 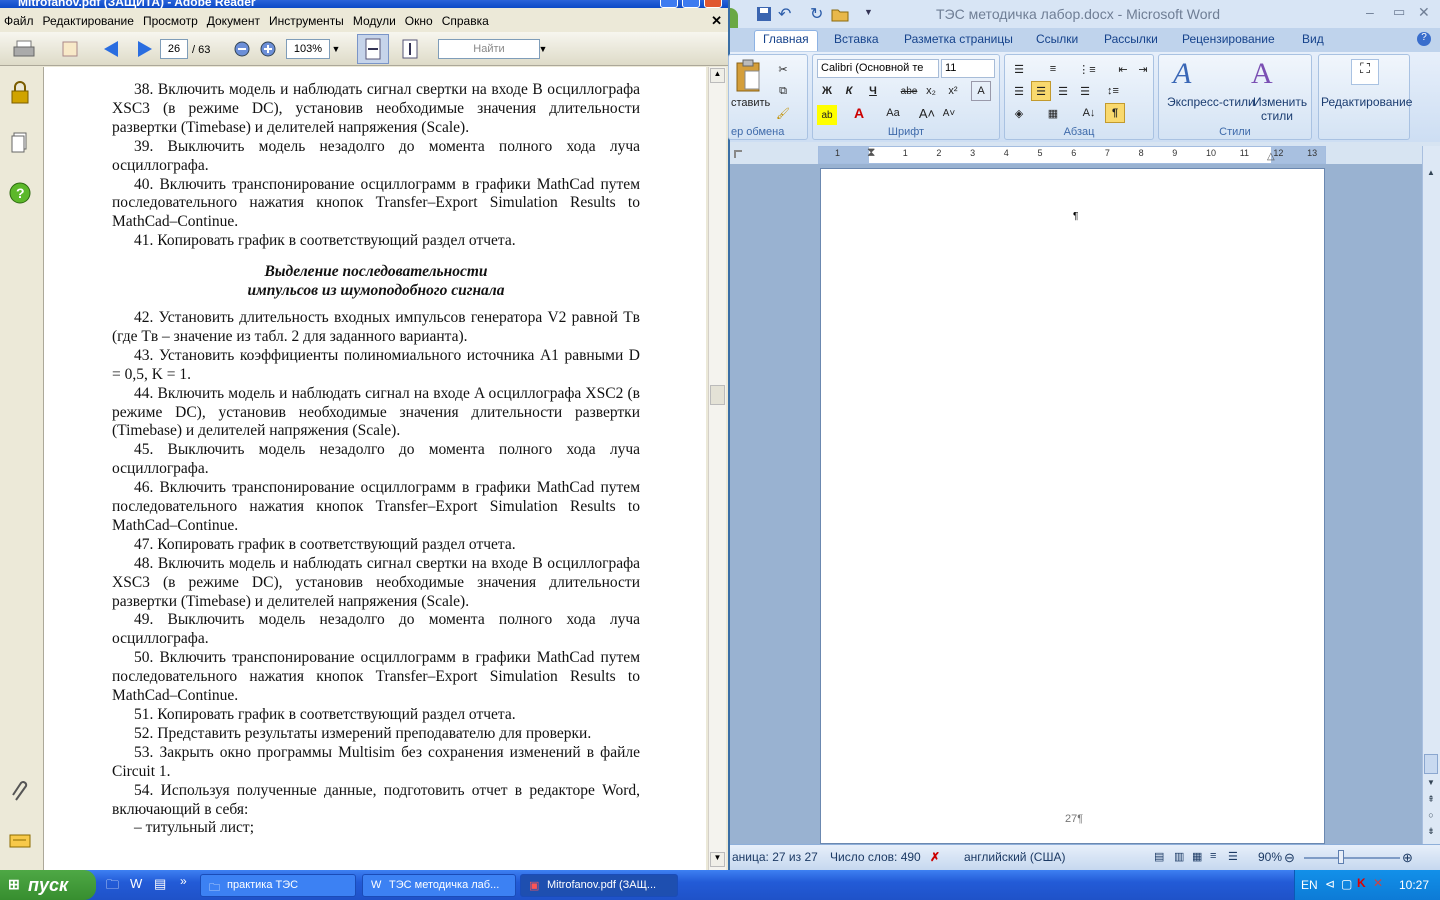 What do you see at coordinates (1431, 175) in the screenshot?
I see `word-scroll-up-icon: ▲` at bounding box center [1431, 175].